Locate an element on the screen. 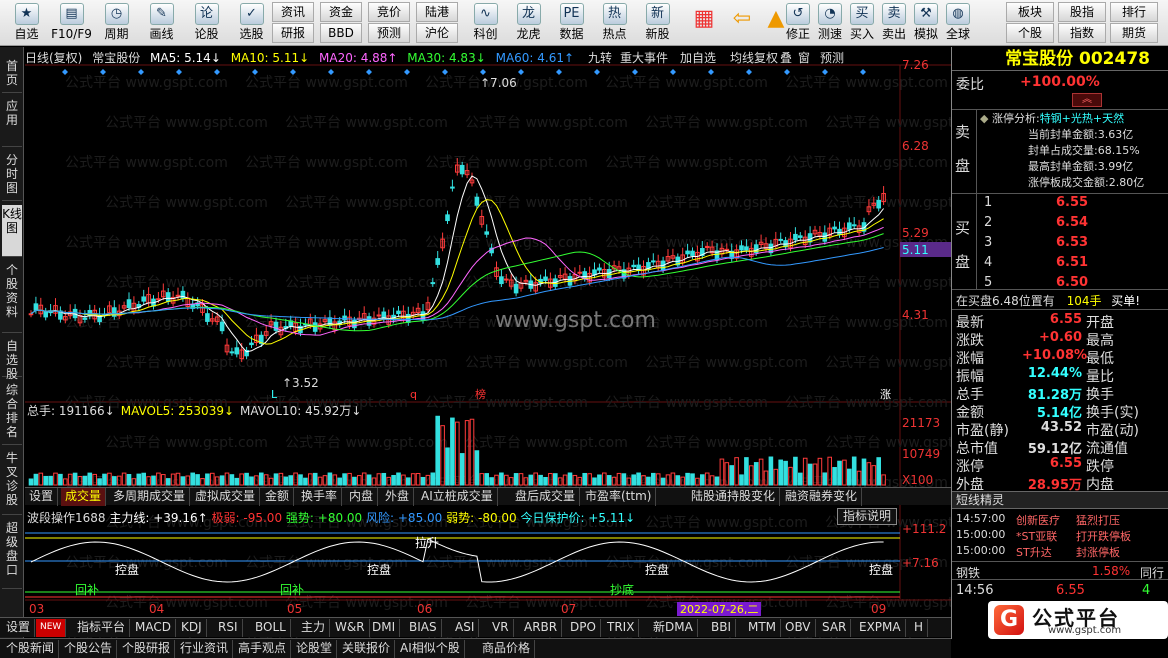  bottom-tab: EXPMA is located at coordinates (880, 628).